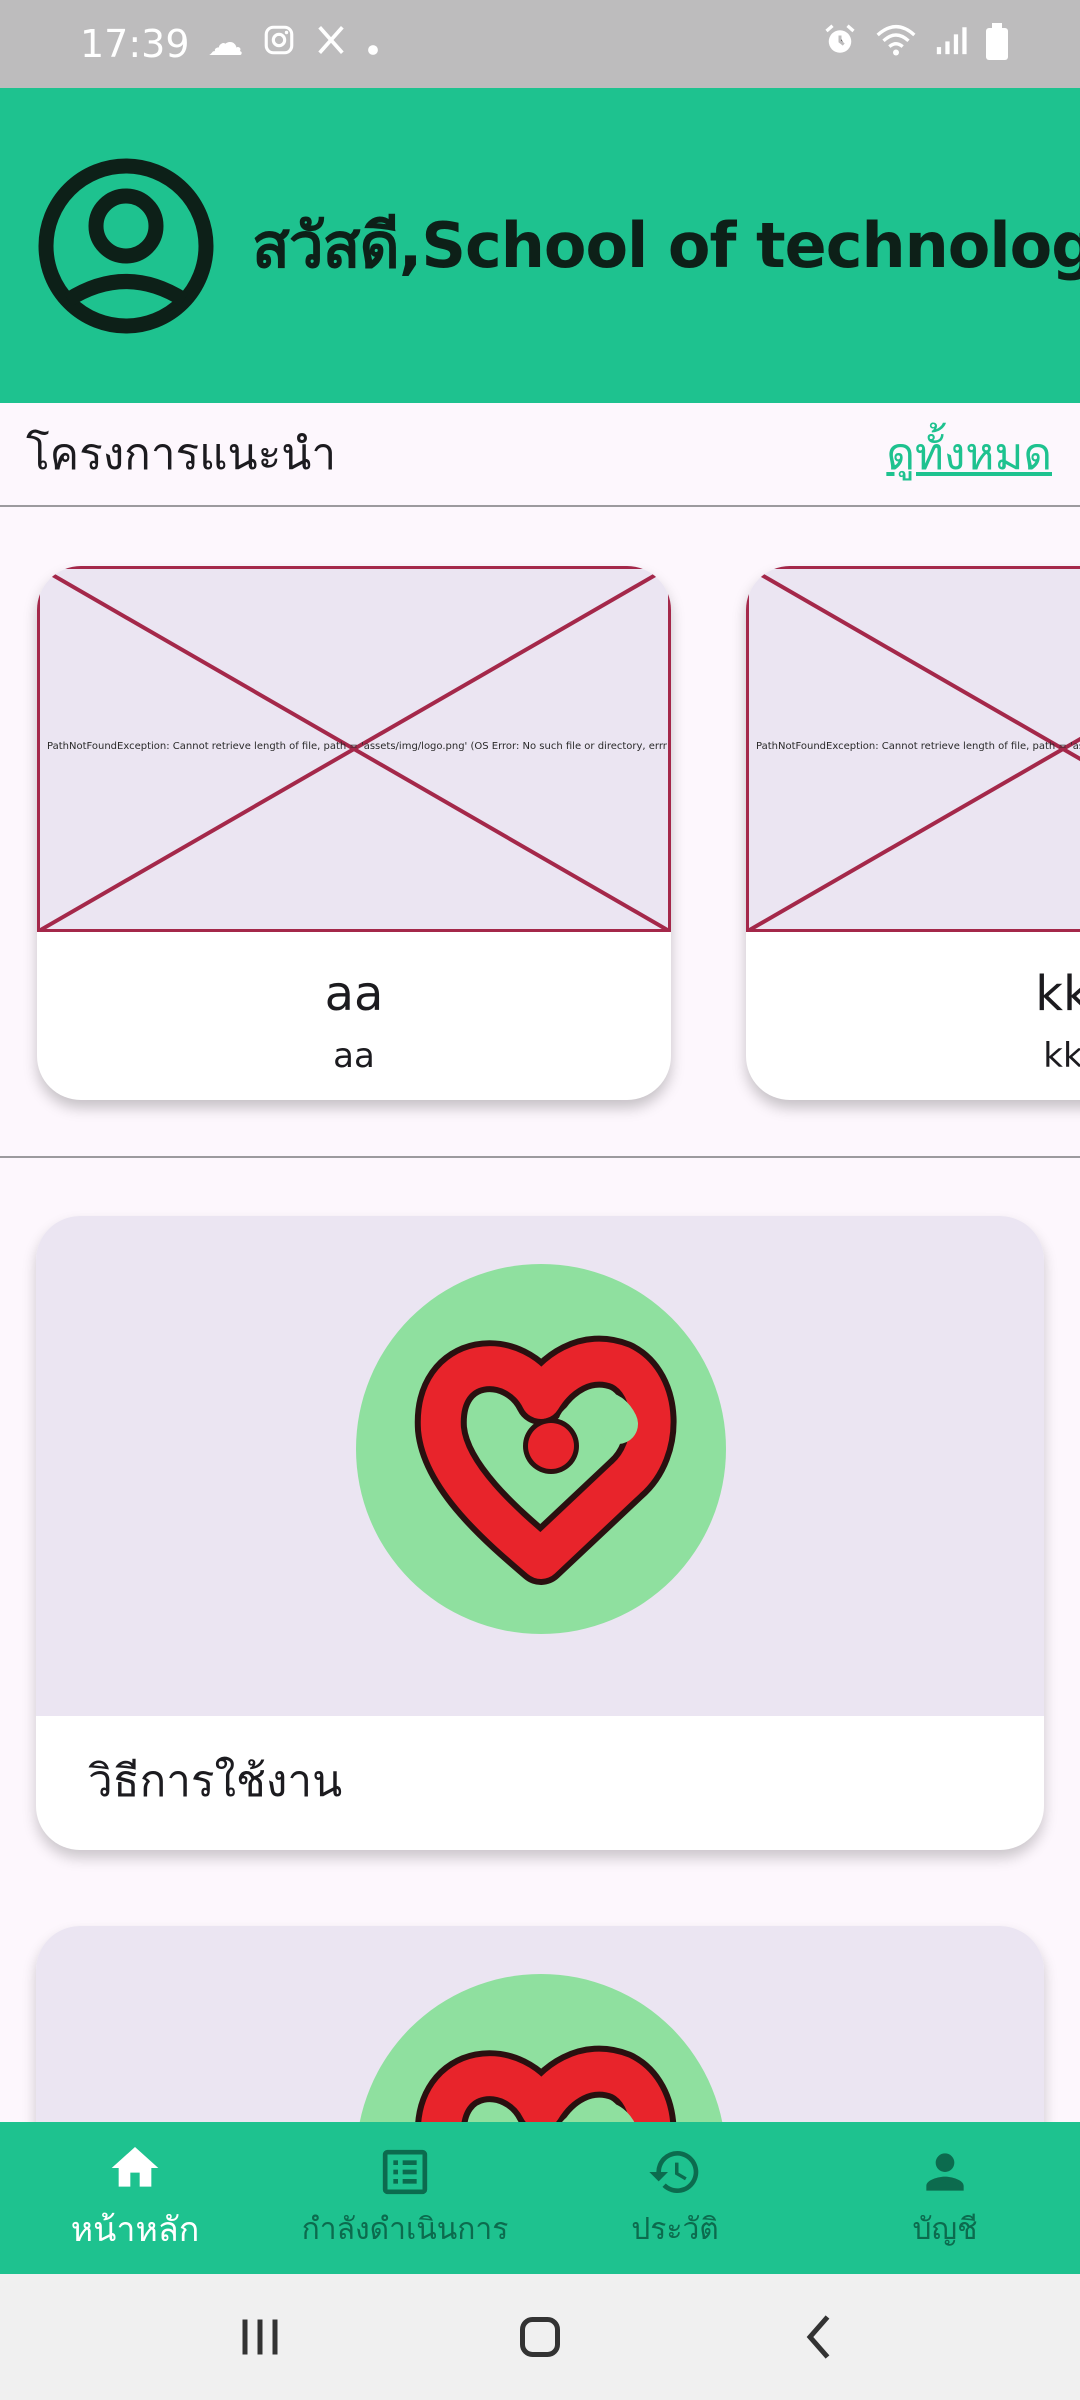  I want to click on dot-icon, so click(373, 44).